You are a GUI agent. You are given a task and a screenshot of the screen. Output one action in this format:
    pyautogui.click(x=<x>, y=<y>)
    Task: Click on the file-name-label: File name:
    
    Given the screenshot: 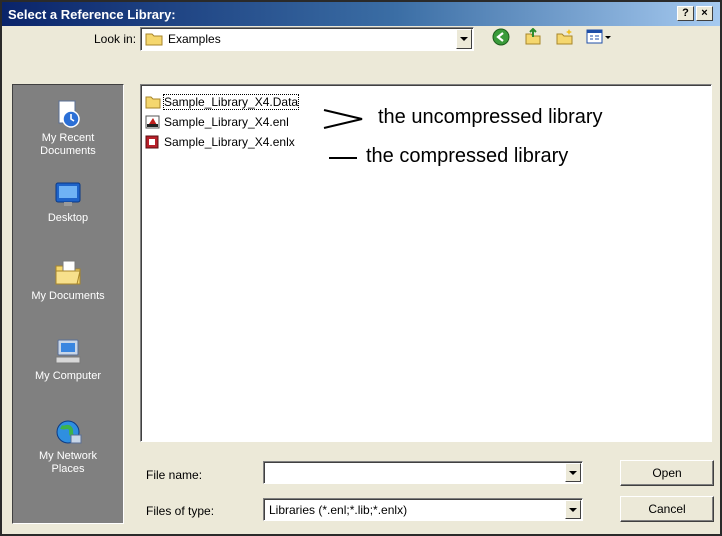 What is the action you would take?
    pyautogui.click(x=174, y=475)
    